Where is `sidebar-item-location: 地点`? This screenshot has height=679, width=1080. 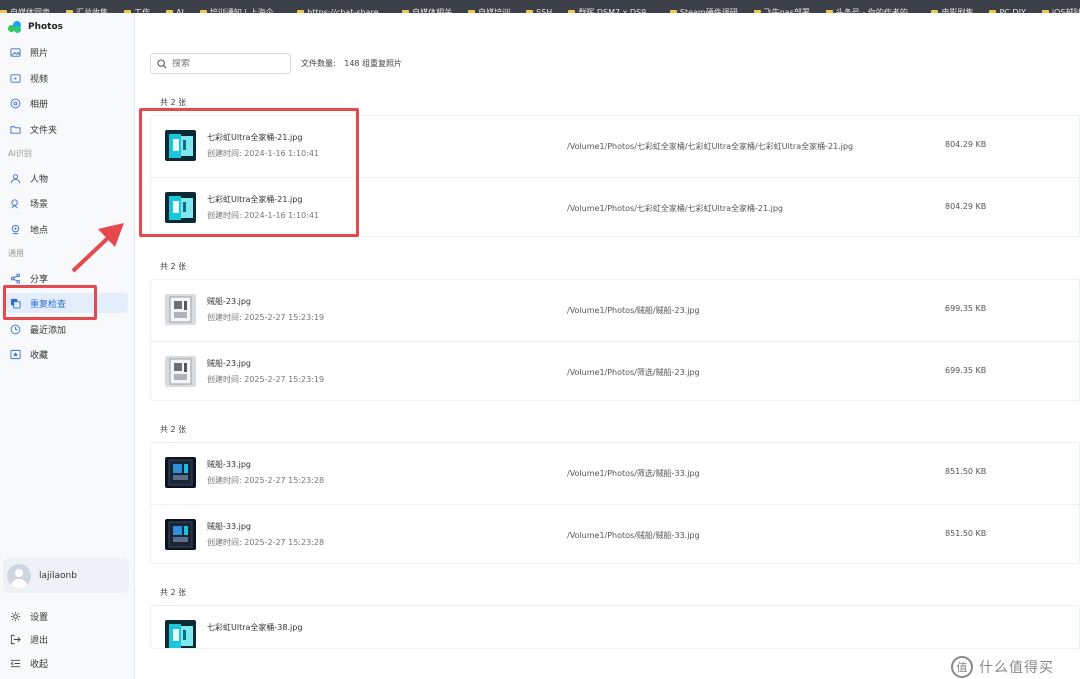 sidebar-item-location: 地点 is located at coordinates (67, 229).